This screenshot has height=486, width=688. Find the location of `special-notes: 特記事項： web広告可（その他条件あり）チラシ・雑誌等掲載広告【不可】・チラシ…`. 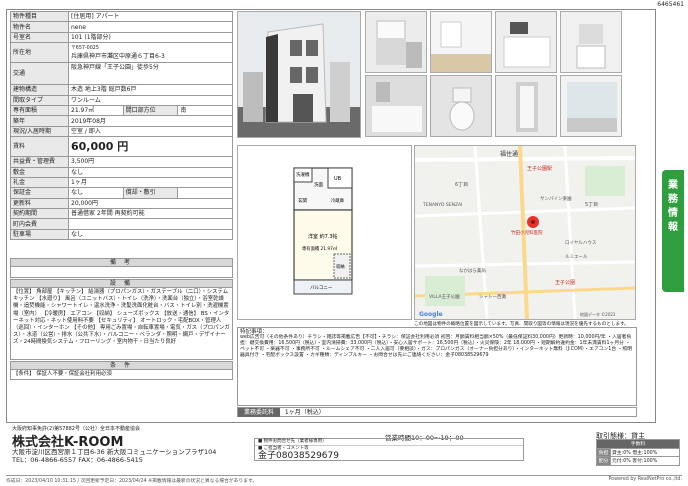

special-notes: 特記事項： web広告可（その他条件あり）チラシ・雑誌等掲載広告【不可】・チラシ… is located at coordinates (437, 366).